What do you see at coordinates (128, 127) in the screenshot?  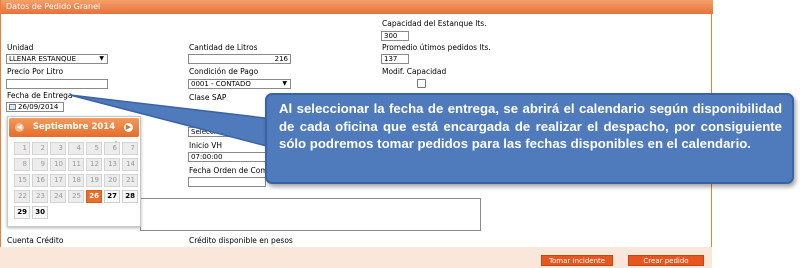 I see `chevron-right-icon: ▶` at bounding box center [128, 127].